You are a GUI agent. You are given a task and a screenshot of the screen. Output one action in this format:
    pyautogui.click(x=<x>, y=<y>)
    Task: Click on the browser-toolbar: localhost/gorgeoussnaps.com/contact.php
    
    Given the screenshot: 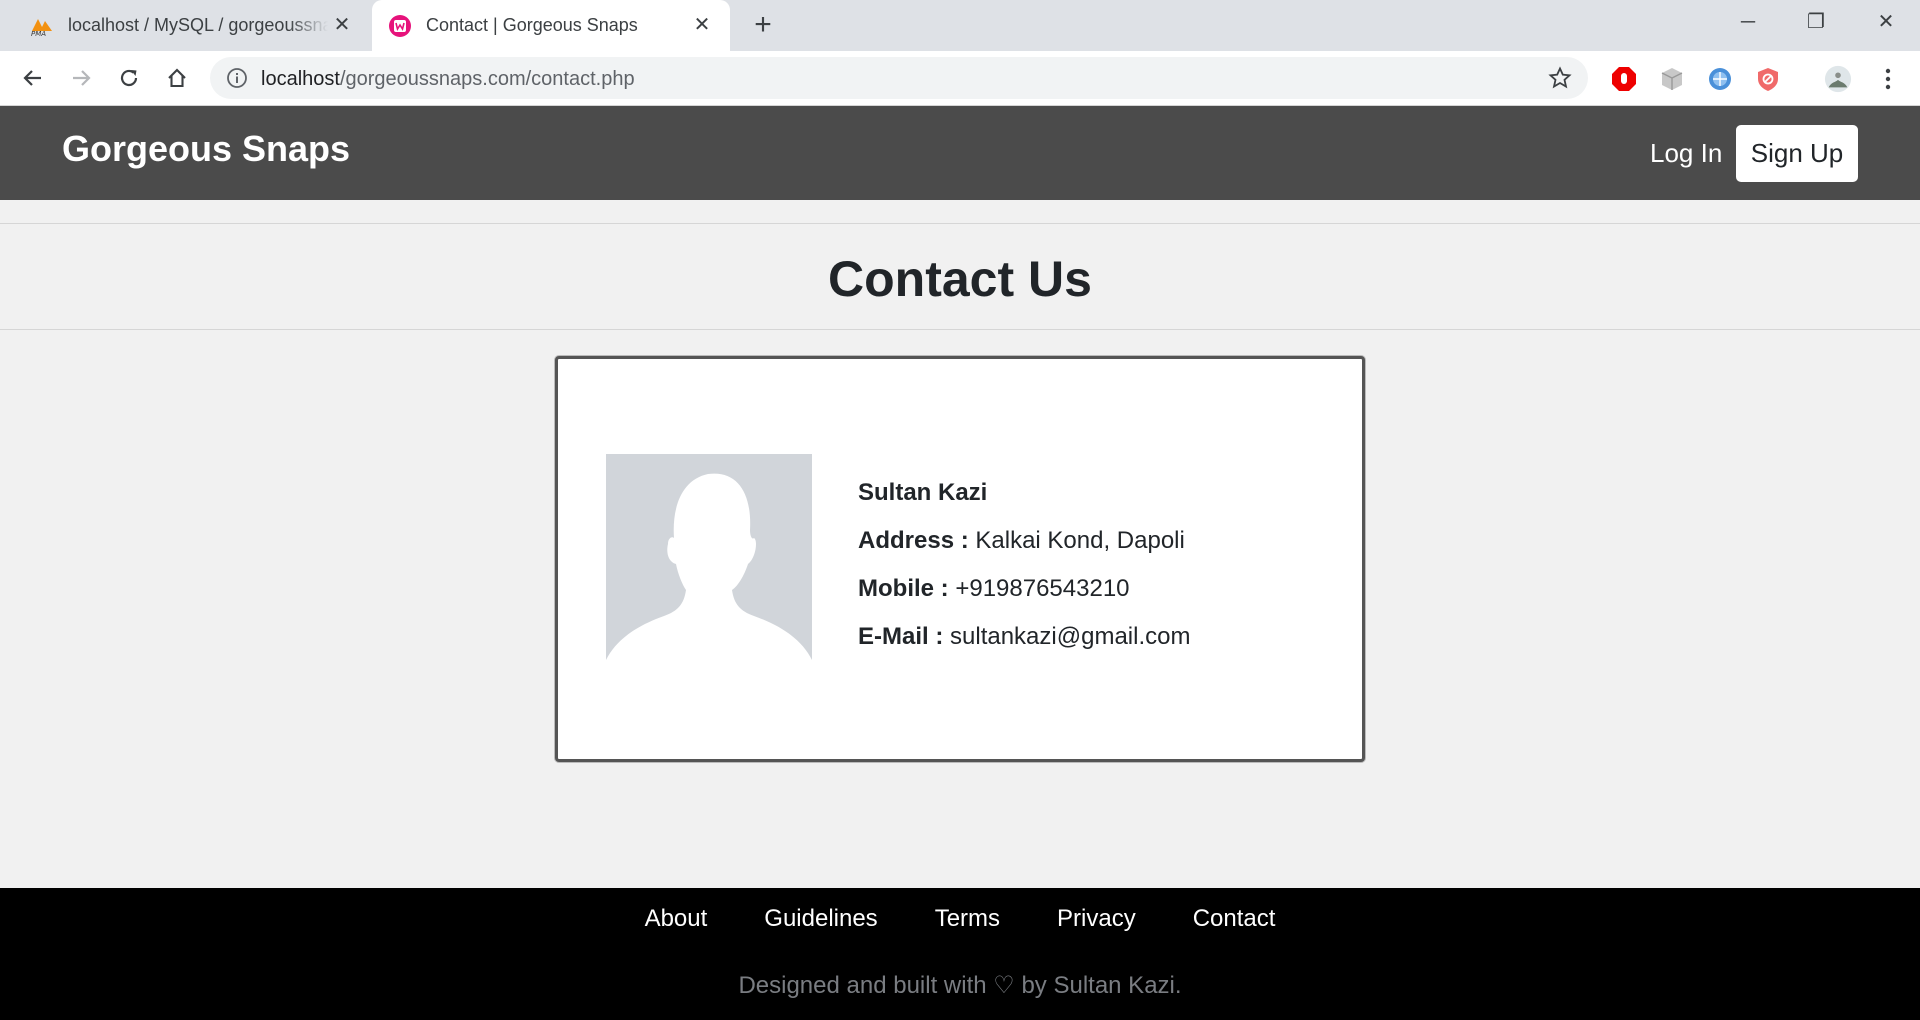 What is the action you would take?
    pyautogui.click(x=960, y=78)
    